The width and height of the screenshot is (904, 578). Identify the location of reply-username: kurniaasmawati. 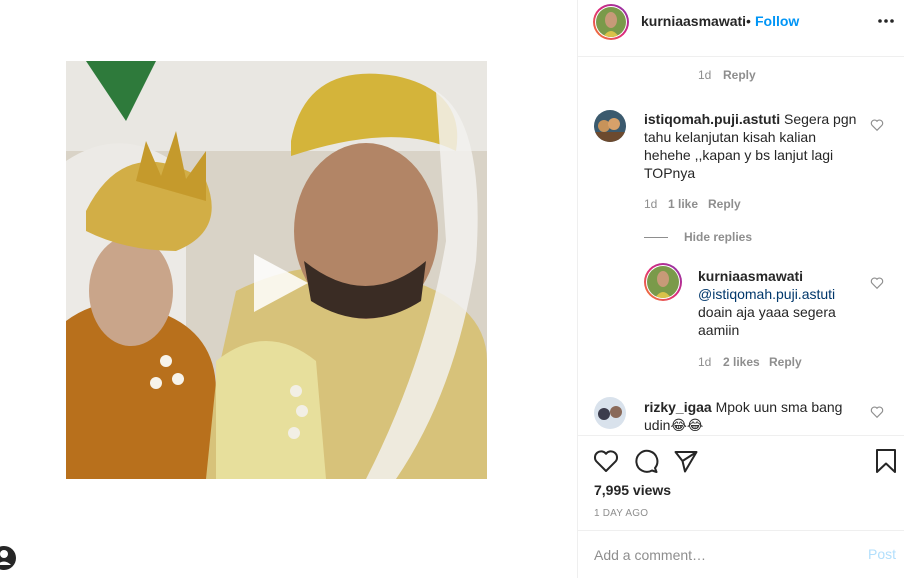
(778, 276).